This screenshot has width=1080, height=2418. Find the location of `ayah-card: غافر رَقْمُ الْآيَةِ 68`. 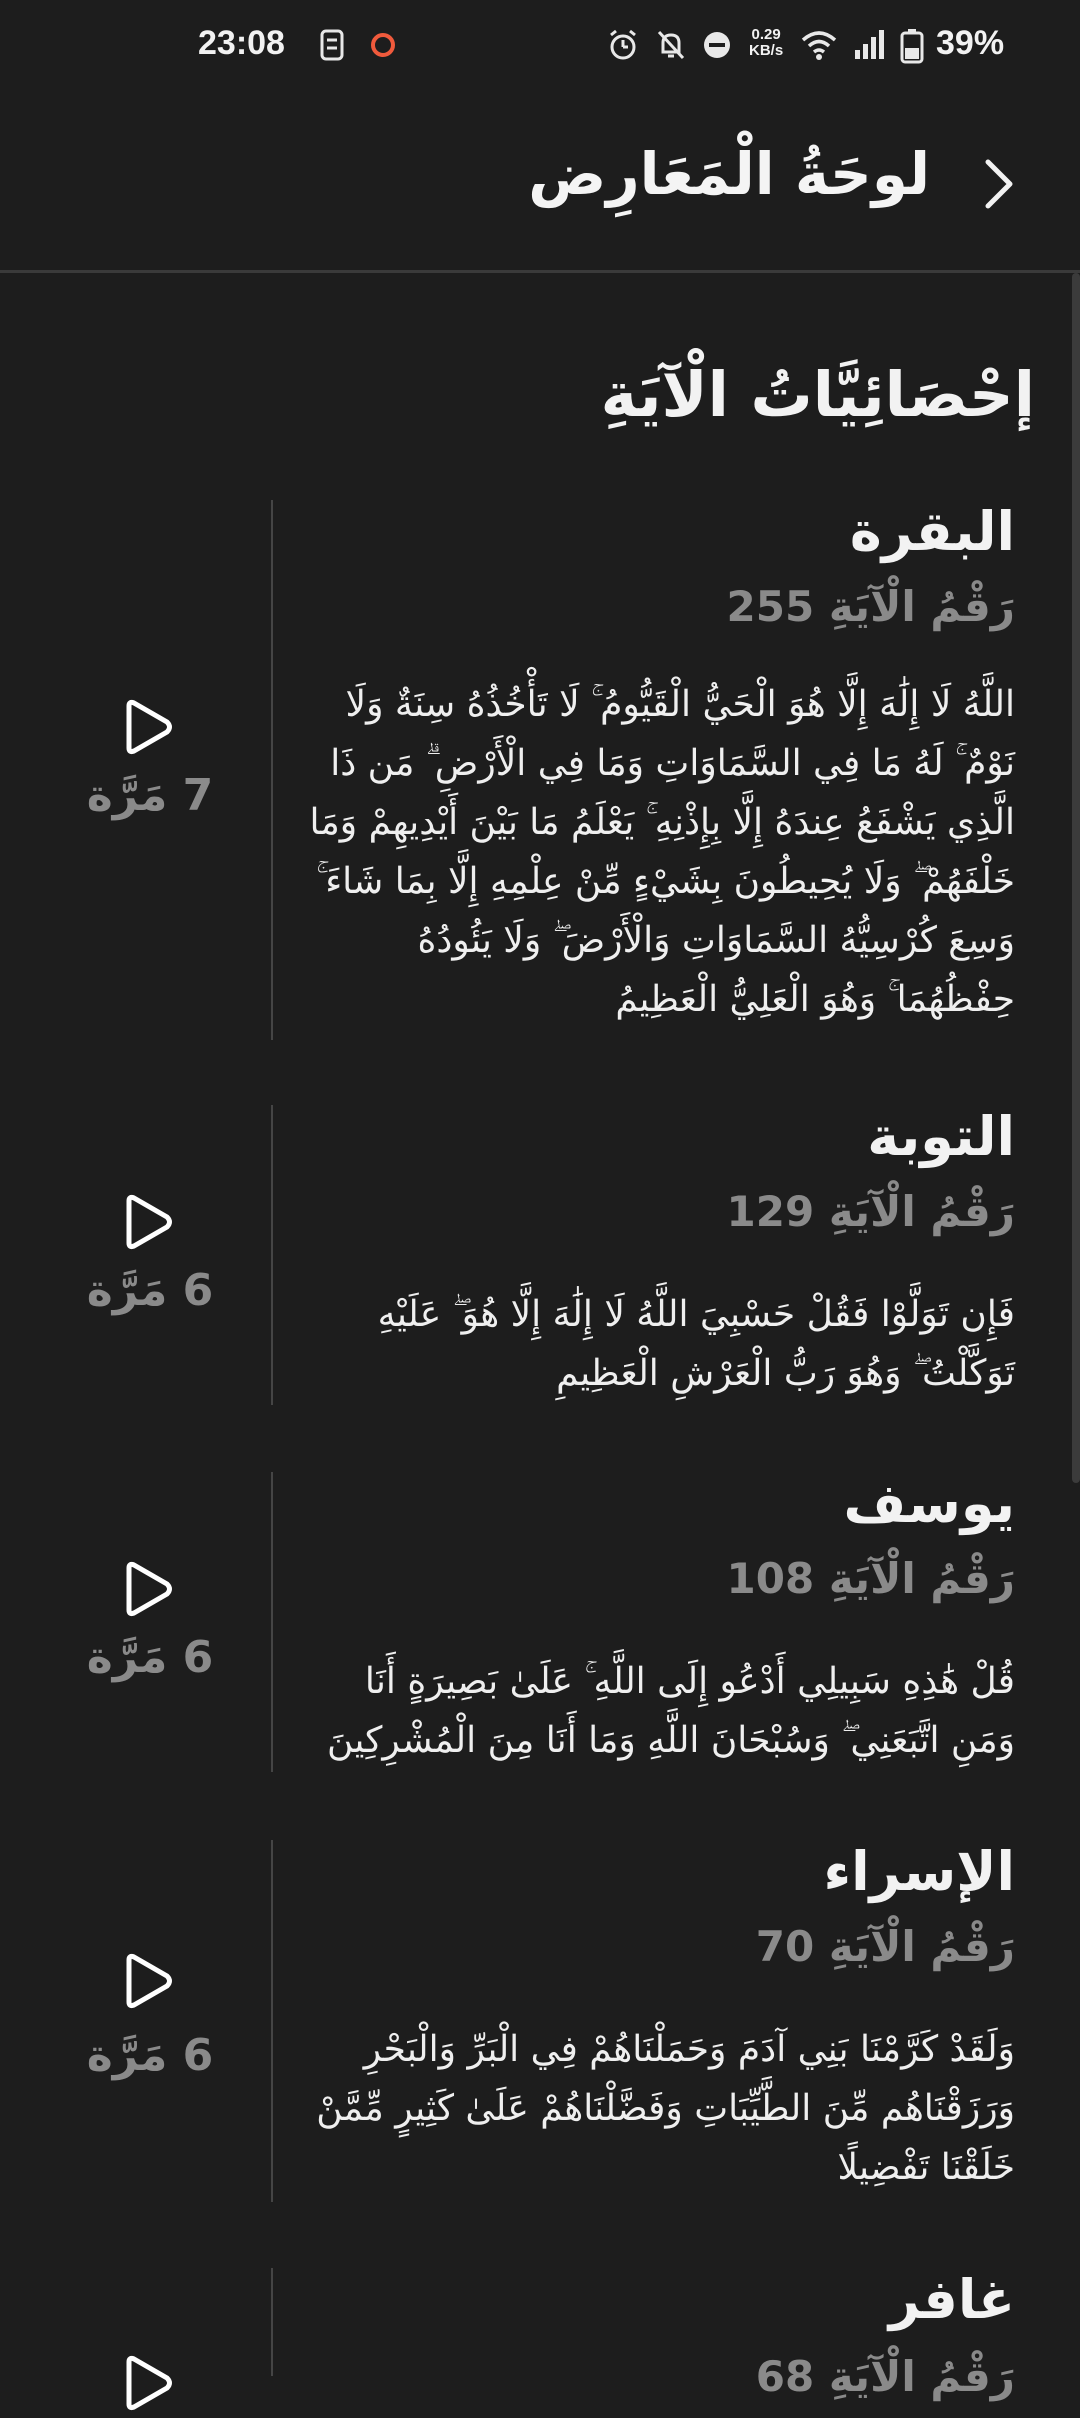

ayah-card: غافر رَقْمُ الْآيَةِ 68 is located at coordinates (530, 2339).